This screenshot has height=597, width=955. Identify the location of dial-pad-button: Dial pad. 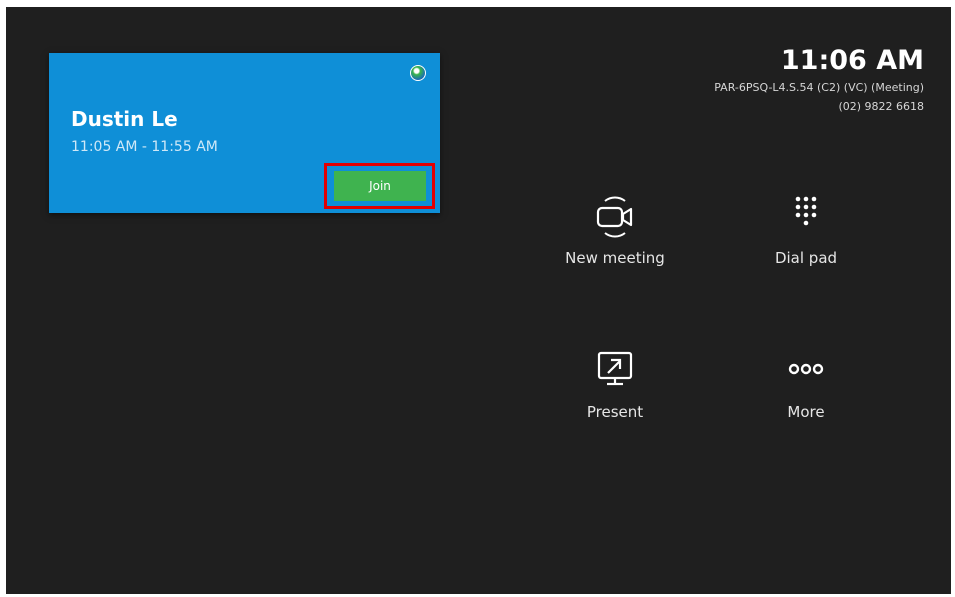
(806, 234).